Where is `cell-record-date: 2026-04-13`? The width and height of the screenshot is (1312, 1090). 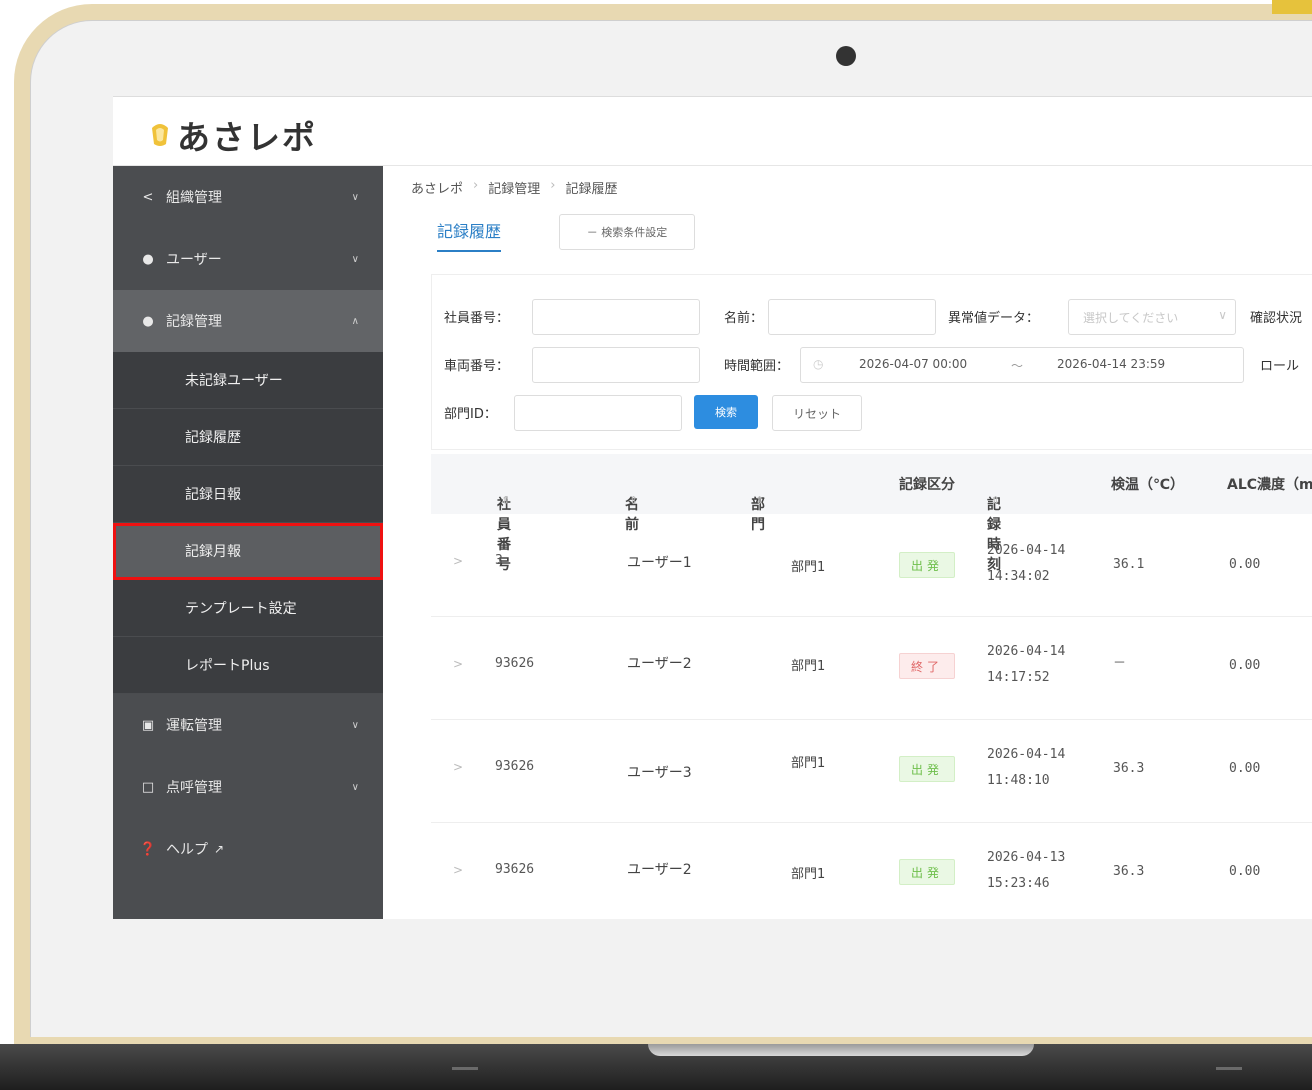
cell-record-date: 2026-04-13 is located at coordinates (1026, 857).